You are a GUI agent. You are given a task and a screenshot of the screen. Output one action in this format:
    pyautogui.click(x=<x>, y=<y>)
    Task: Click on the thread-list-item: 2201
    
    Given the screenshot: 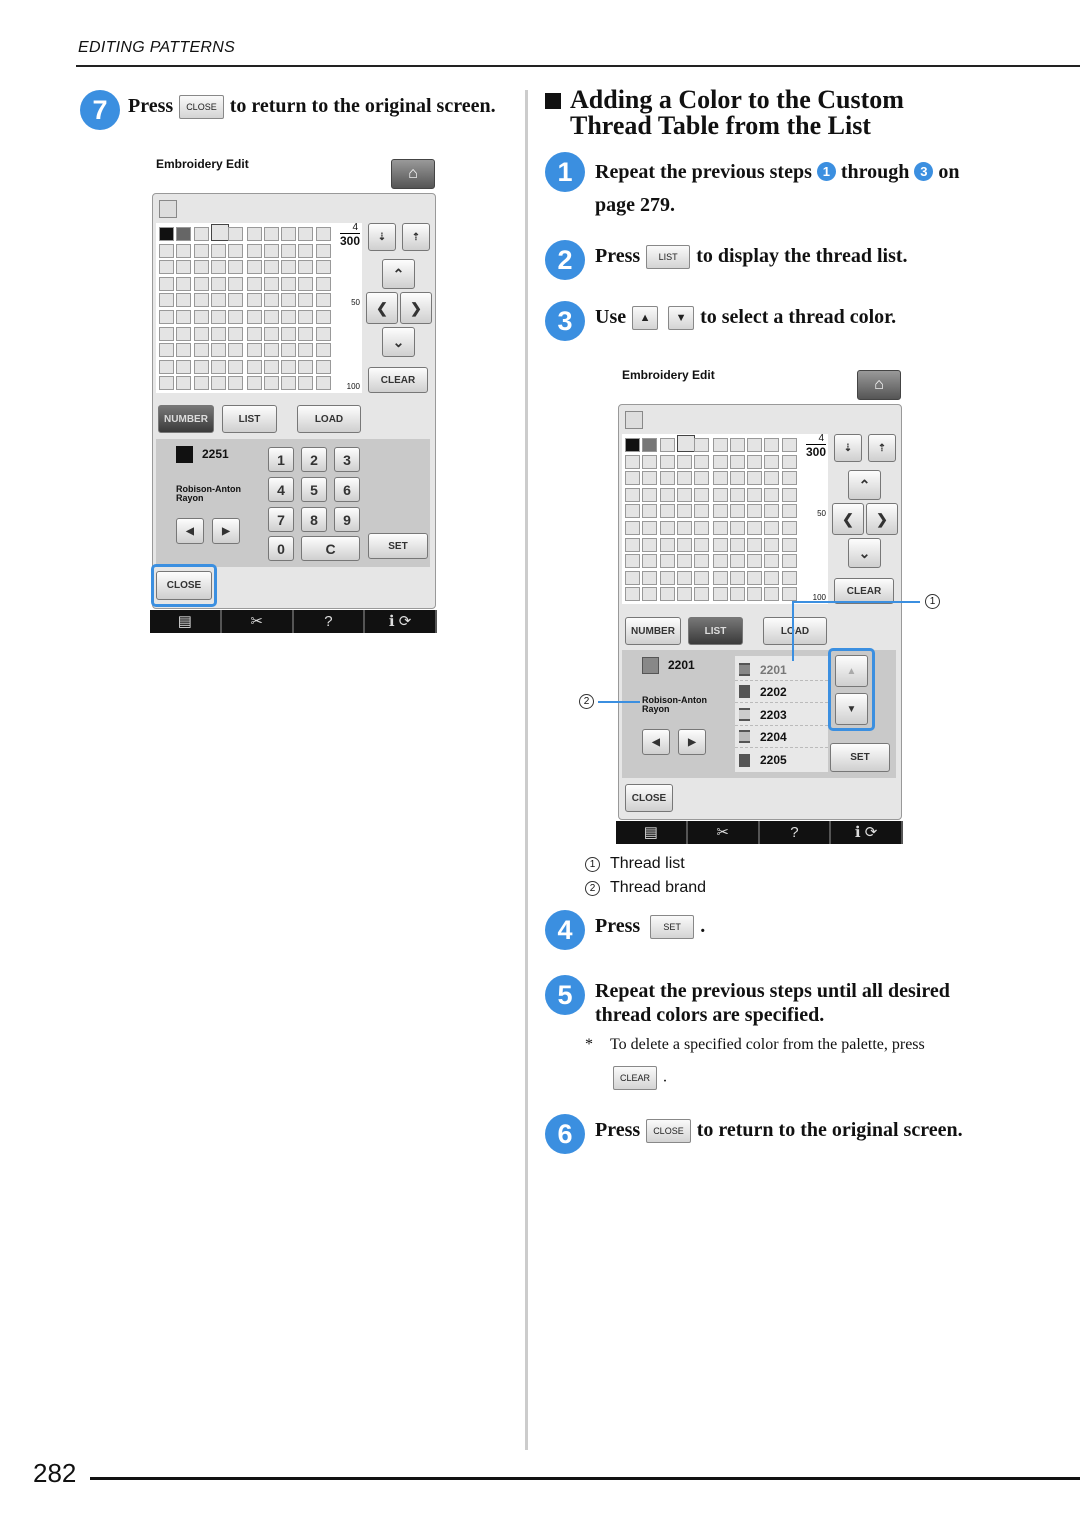 What is the action you would take?
    pyautogui.click(x=781, y=670)
    